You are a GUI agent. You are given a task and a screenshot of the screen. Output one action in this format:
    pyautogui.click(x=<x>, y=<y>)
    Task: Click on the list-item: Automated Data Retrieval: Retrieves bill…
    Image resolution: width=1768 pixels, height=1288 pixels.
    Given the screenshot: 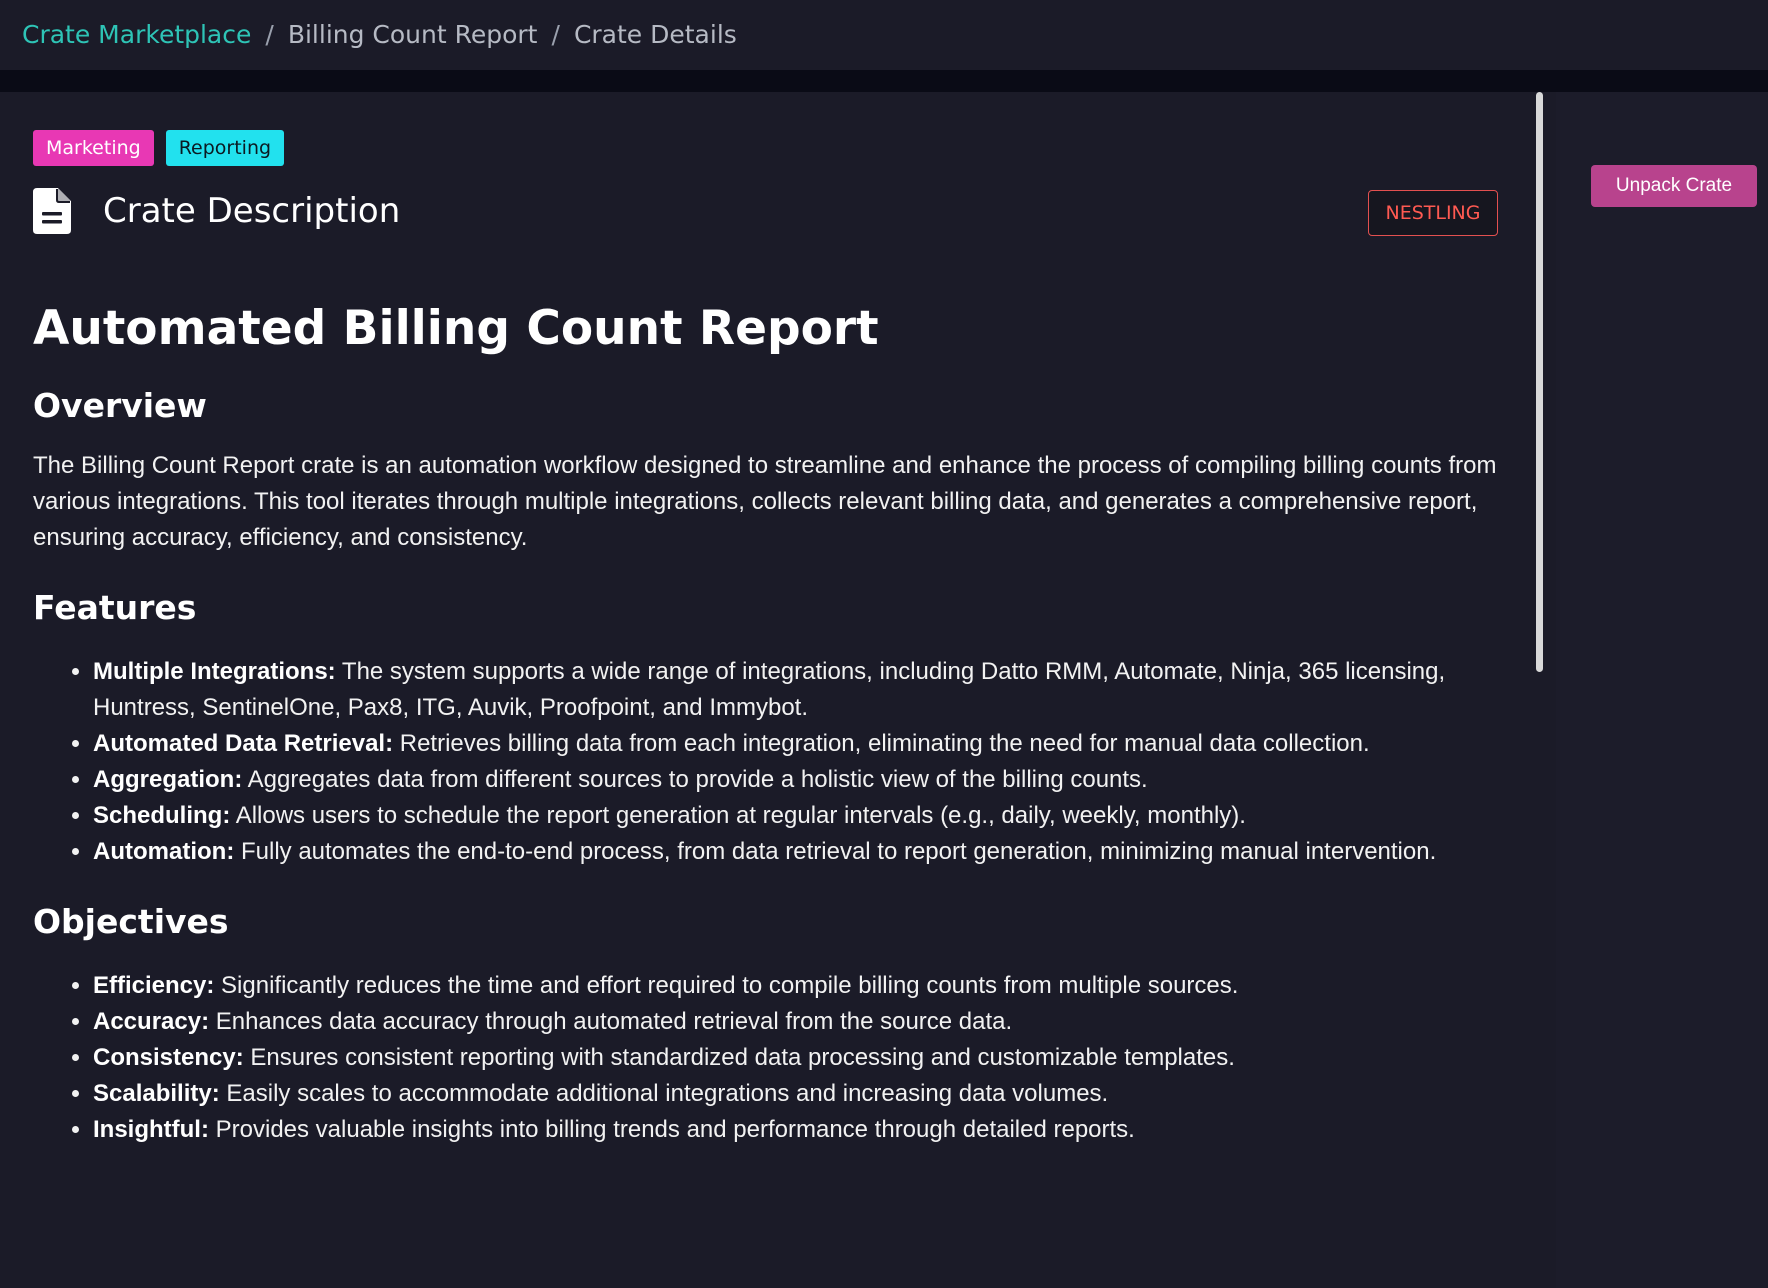 What is the action you would take?
    pyautogui.click(x=798, y=744)
    